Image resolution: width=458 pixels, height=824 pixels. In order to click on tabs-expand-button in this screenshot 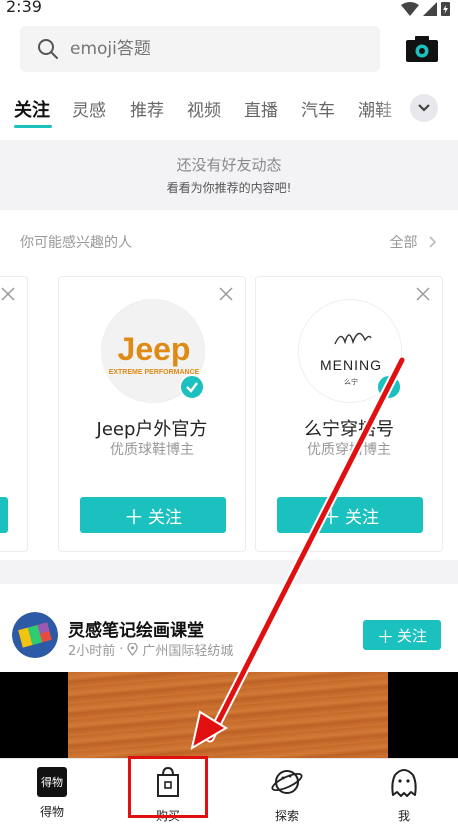, I will do `click(424, 108)`.